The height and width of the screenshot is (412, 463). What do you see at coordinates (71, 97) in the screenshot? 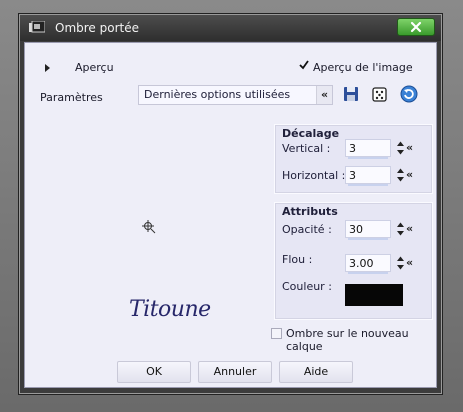
I see `params-label: Paramètres` at bounding box center [71, 97].